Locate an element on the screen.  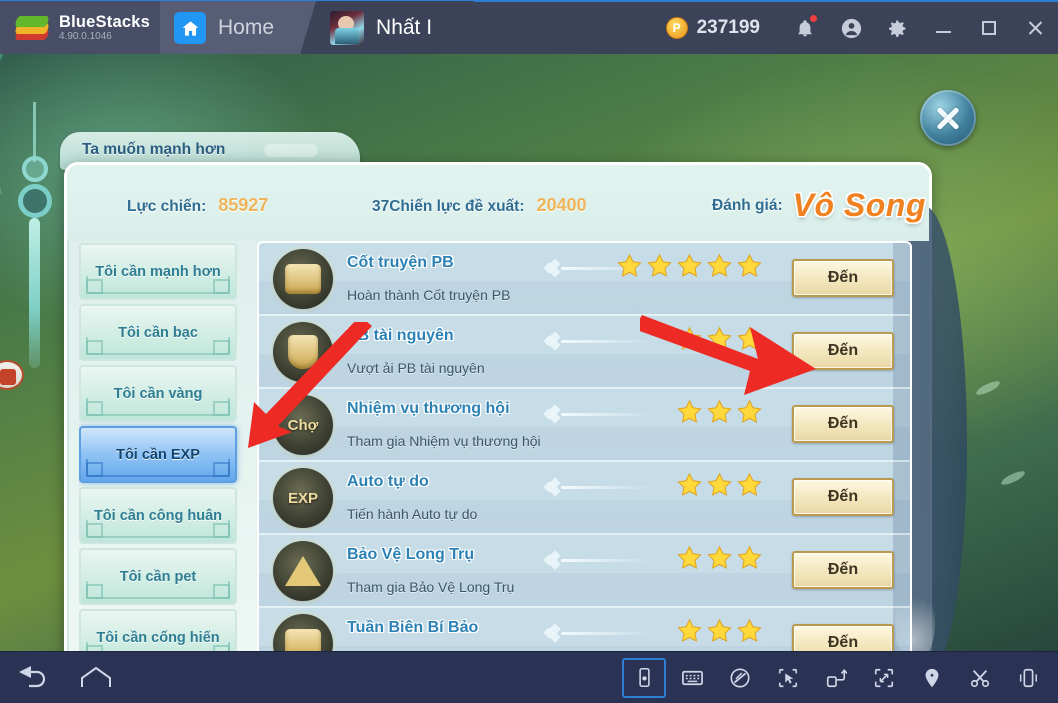
task-row: Tuần Biên Bí Bảo Đến is located at coordinates (584, 629).